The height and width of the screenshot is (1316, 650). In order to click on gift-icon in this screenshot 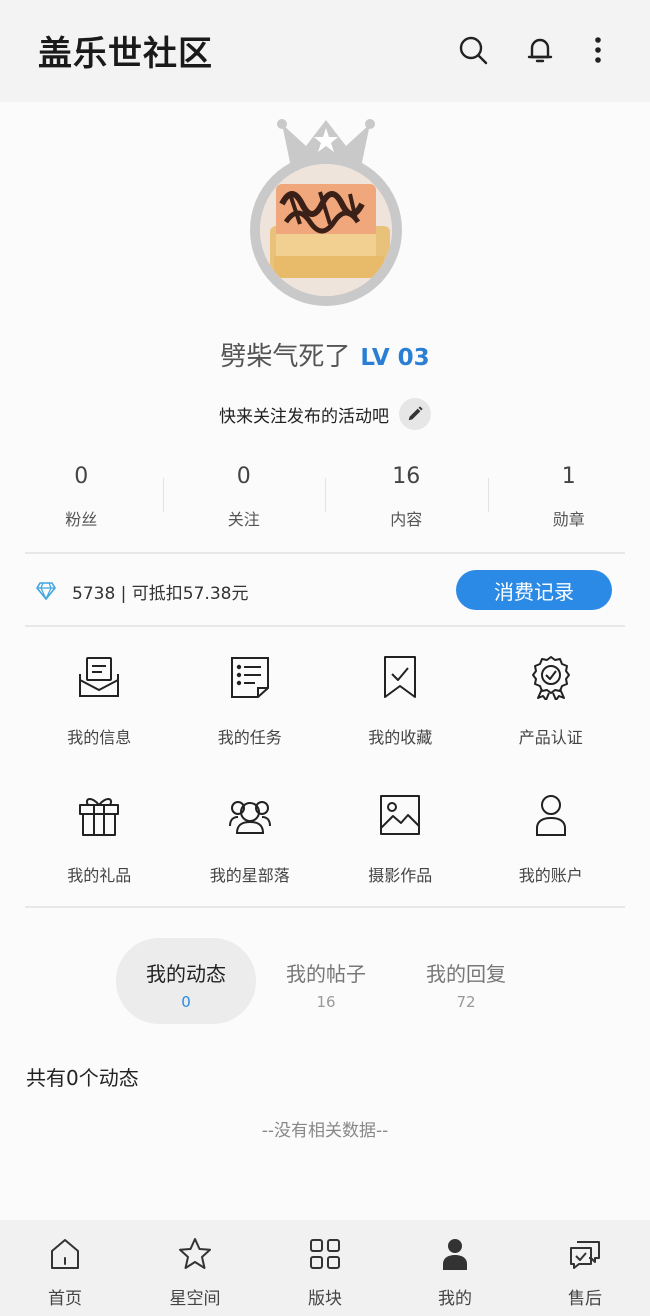, I will do `click(99, 817)`.